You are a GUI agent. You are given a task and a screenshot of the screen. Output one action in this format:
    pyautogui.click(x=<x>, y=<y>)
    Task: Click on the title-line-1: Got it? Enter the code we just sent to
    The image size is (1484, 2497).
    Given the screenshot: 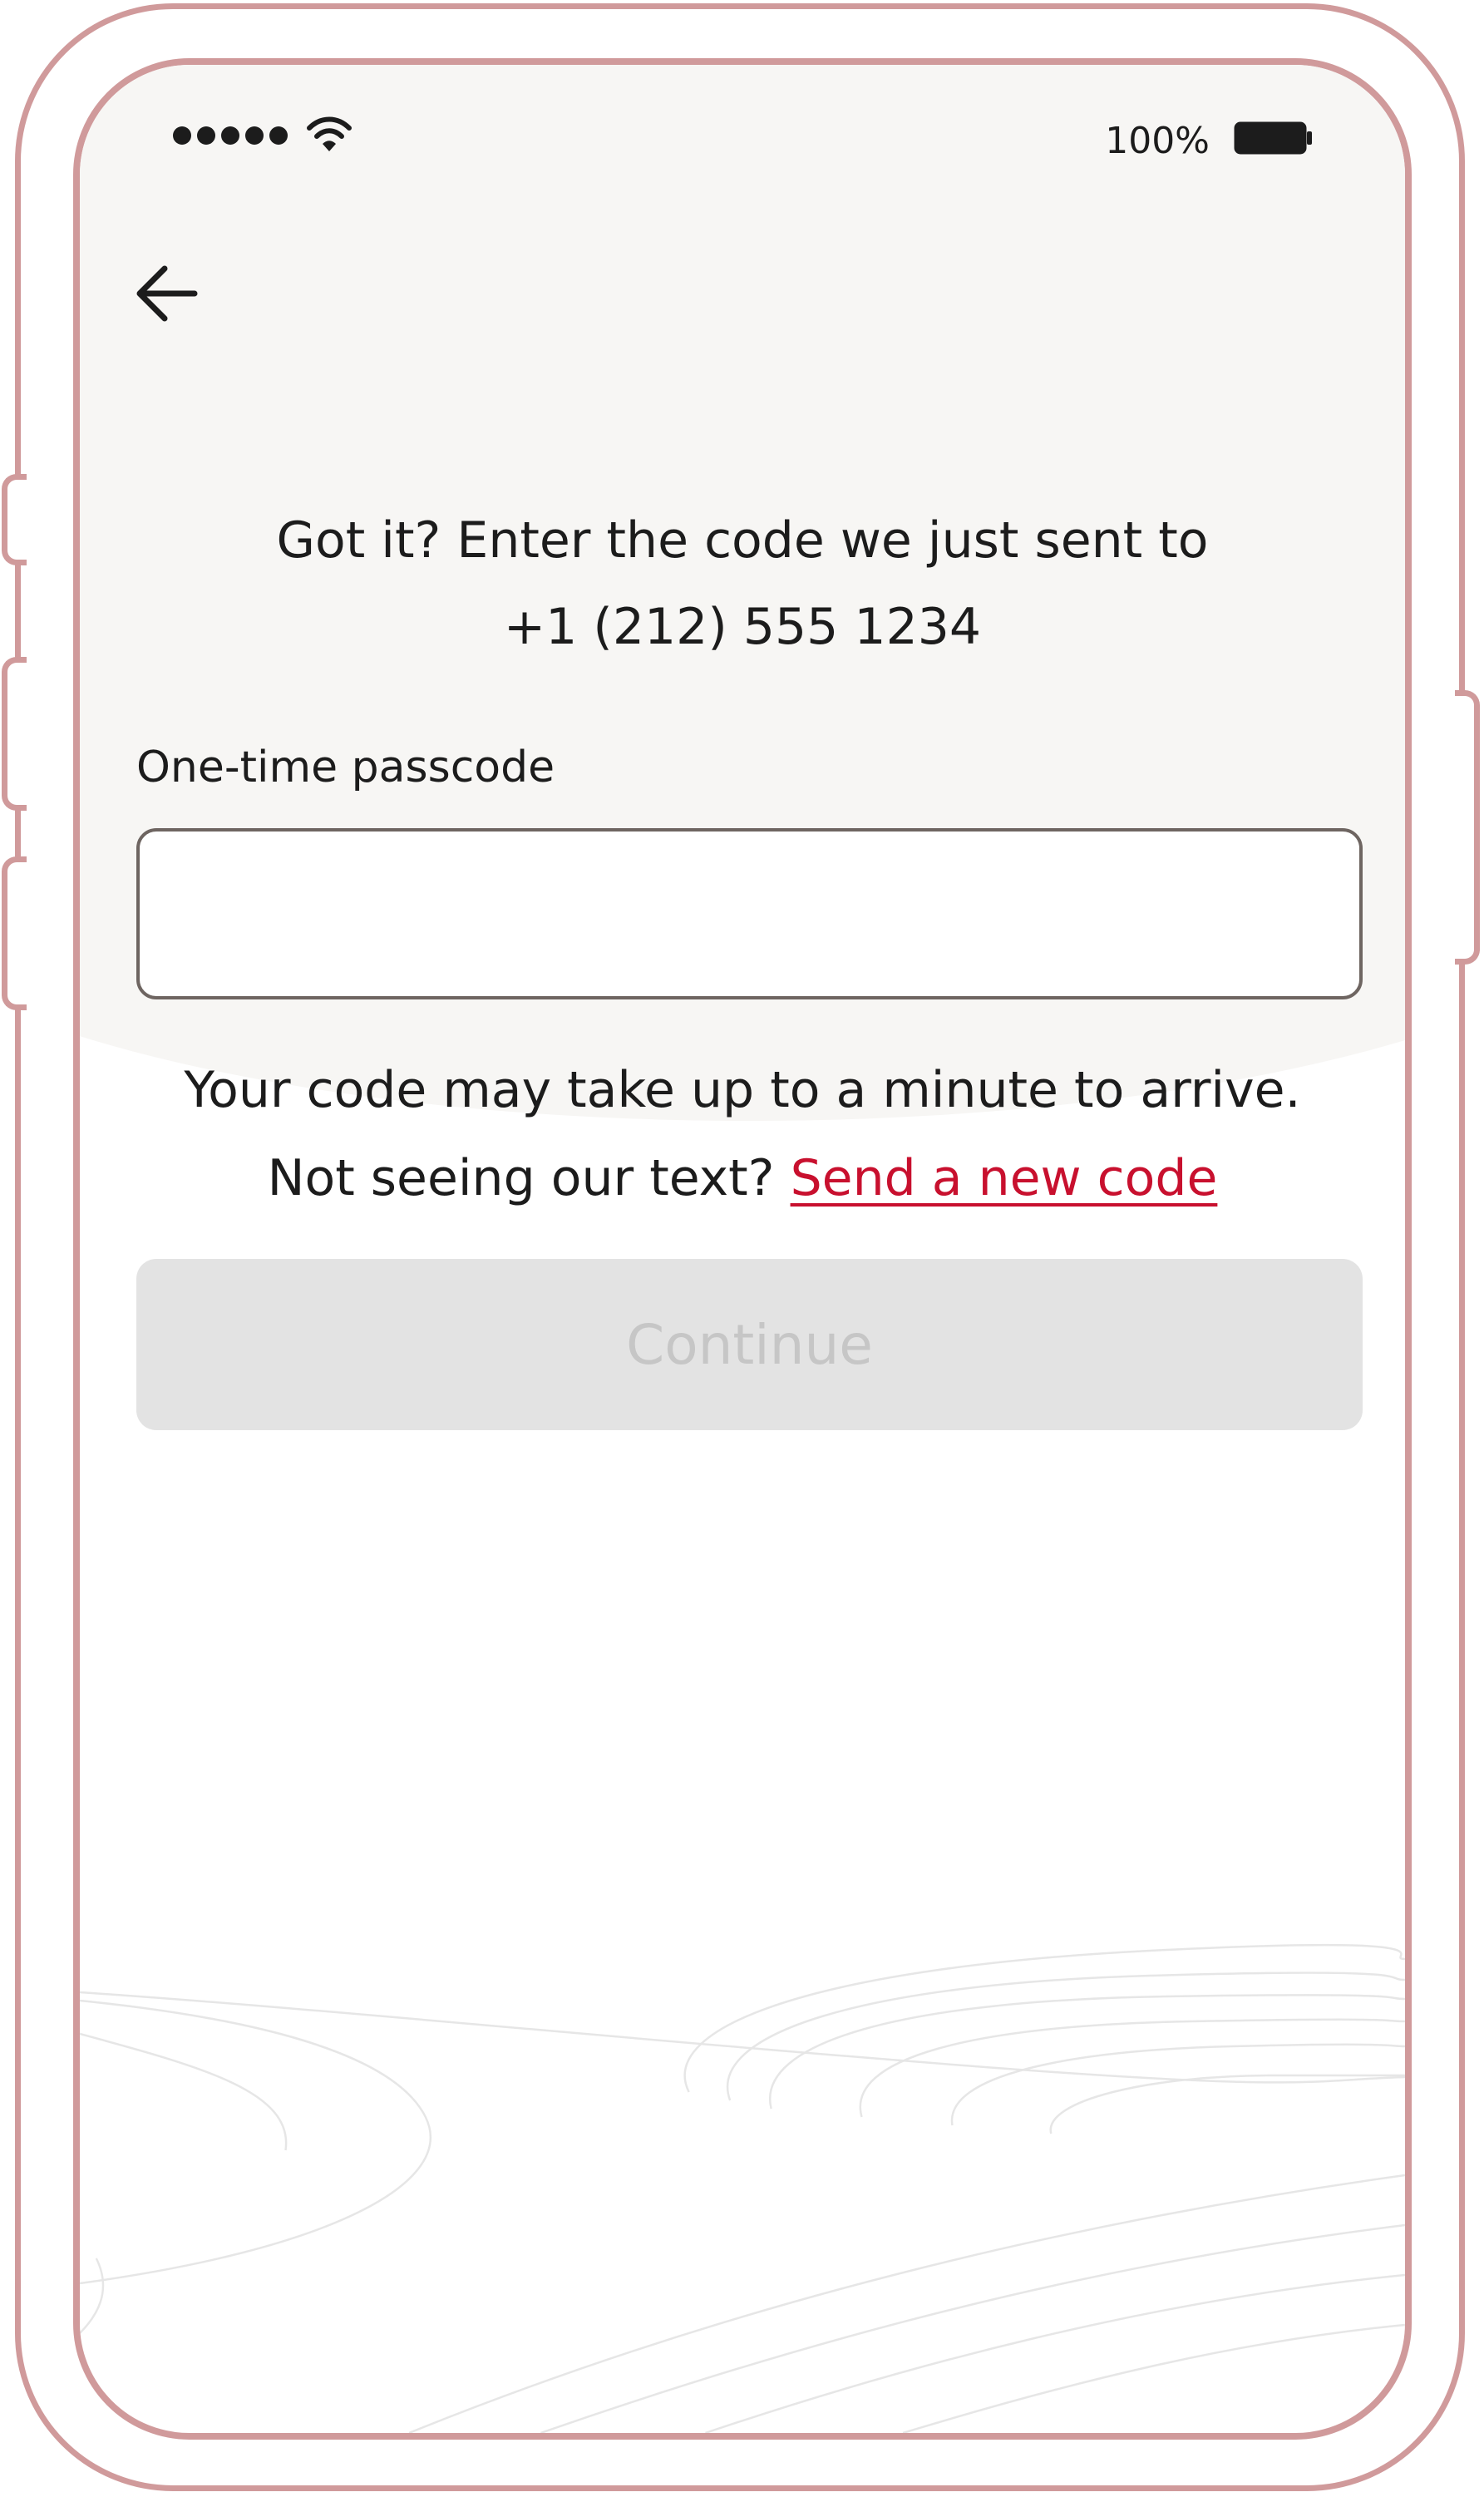 What is the action you would take?
    pyautogui.click(x=742, y=540)
    